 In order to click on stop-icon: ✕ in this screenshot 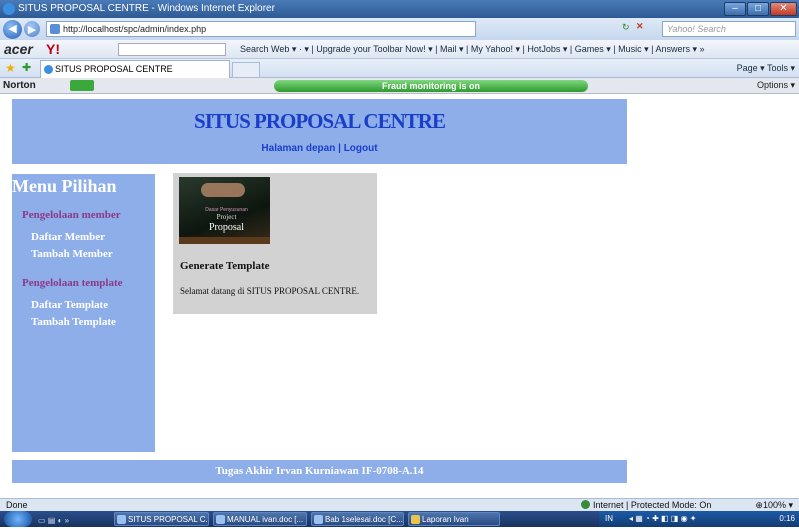, I will do `click(640, 26)`.